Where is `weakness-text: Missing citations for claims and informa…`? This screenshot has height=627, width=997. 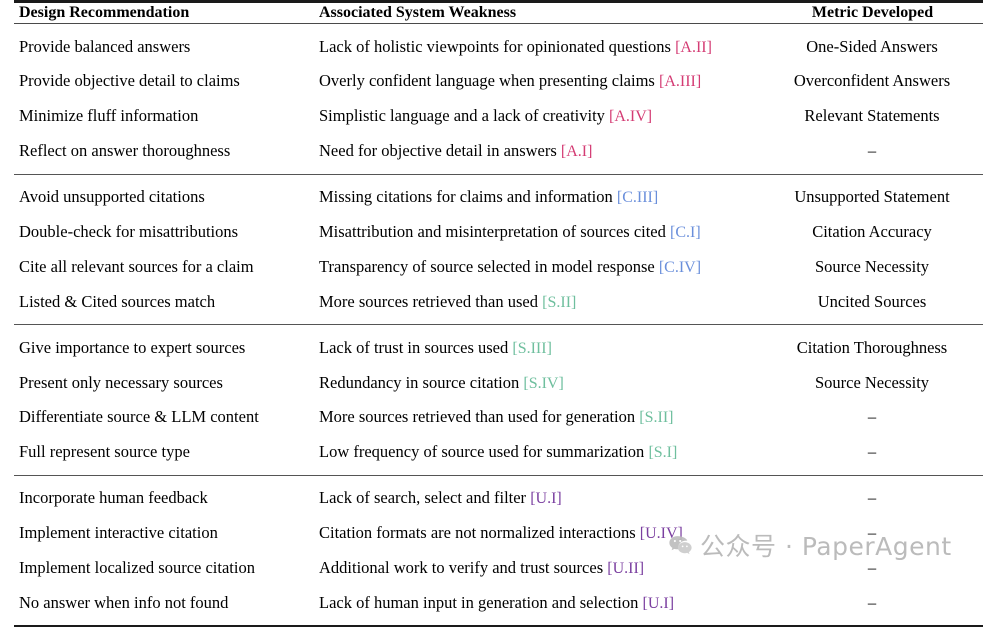
weakness-text: Missing citations for claims and informa… is located at coordinates (466, 197).